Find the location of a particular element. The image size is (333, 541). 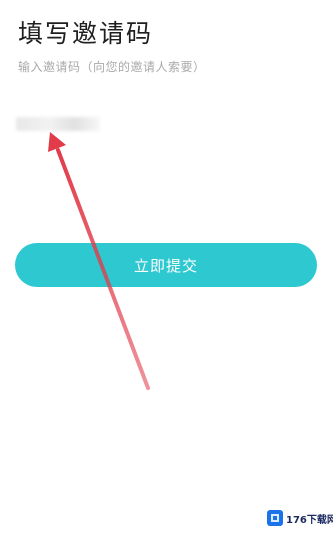

invite-code-hint: 输入邀请码（向您的邀请人索要） is located at coordinates (112, 67).